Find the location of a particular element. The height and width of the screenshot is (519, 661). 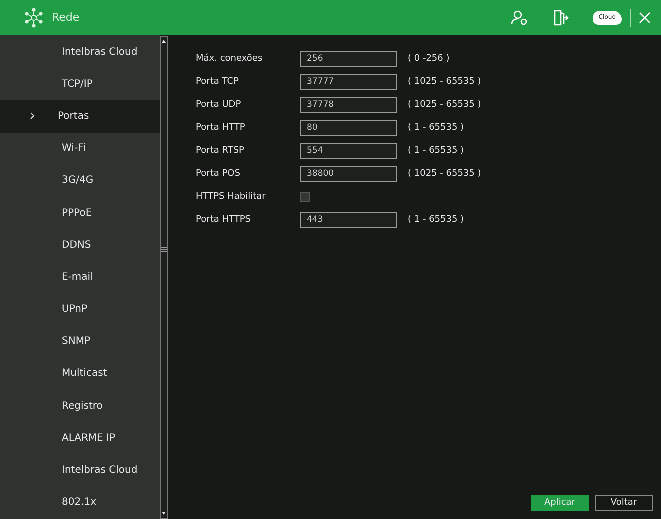

sidebar-item: TCP/IP is located at coordinates (80, 84).